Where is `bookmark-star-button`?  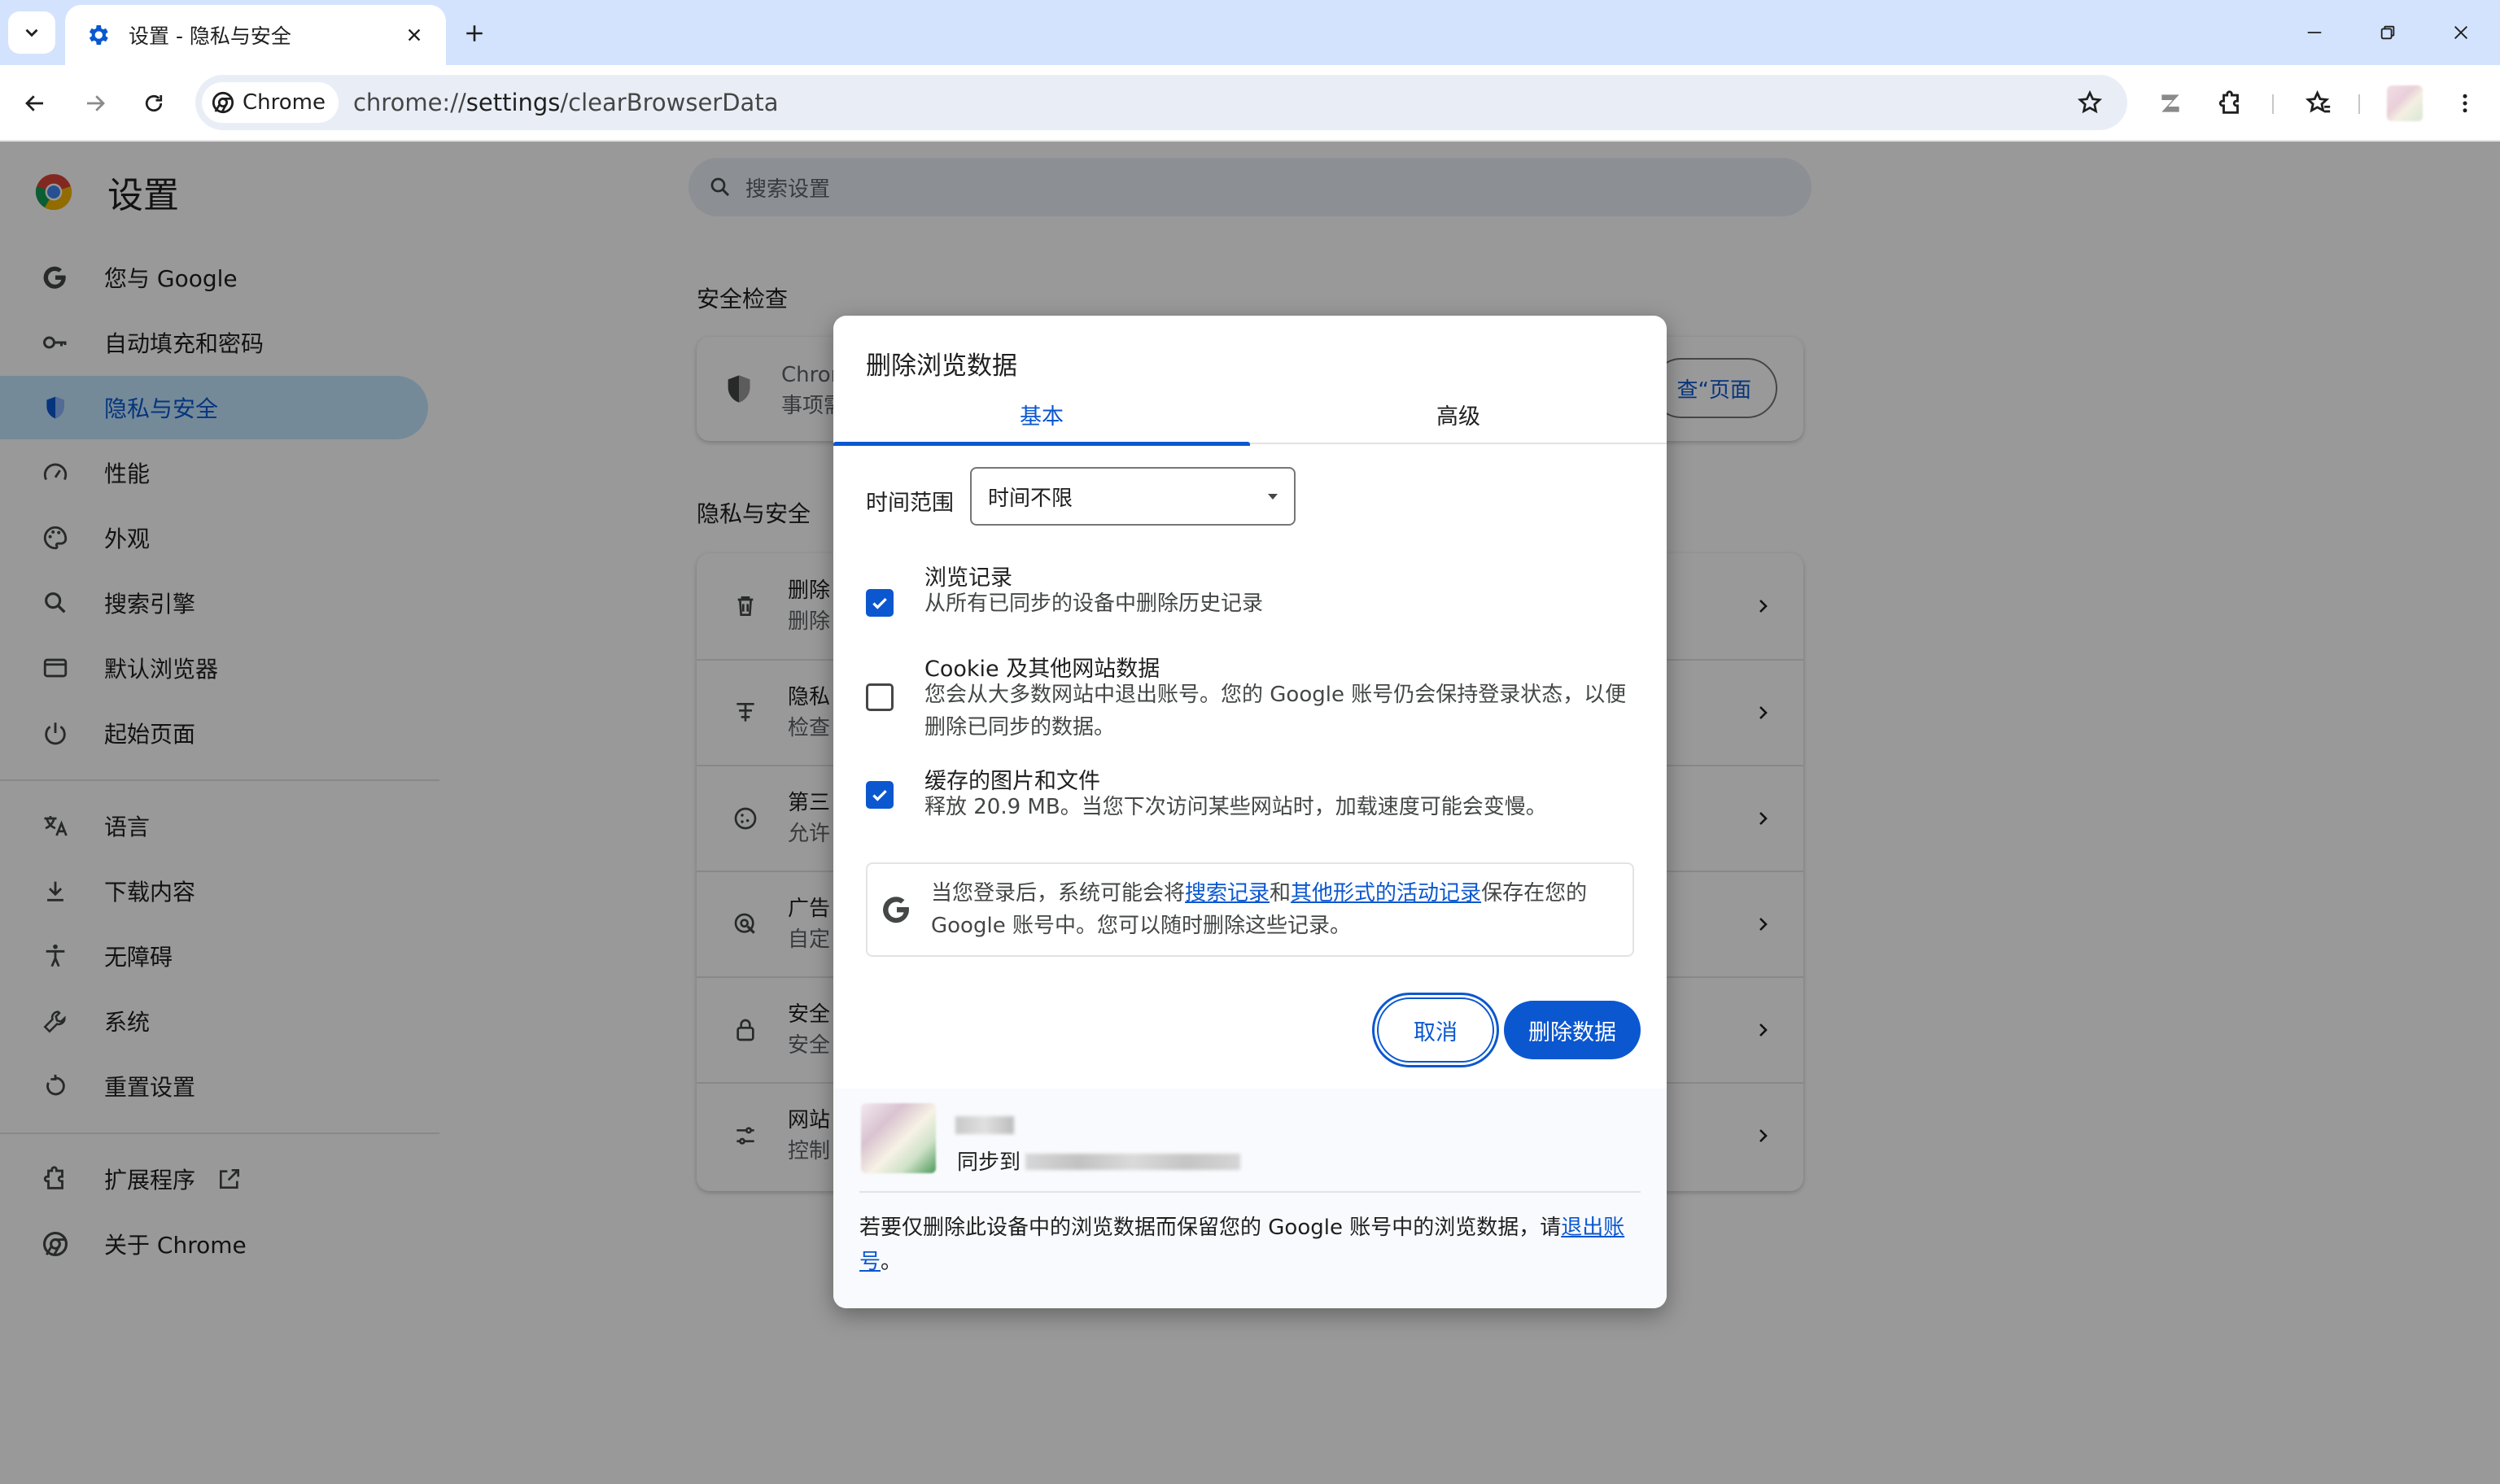
bookmark-star-button is located at coordinates (2090, 103).